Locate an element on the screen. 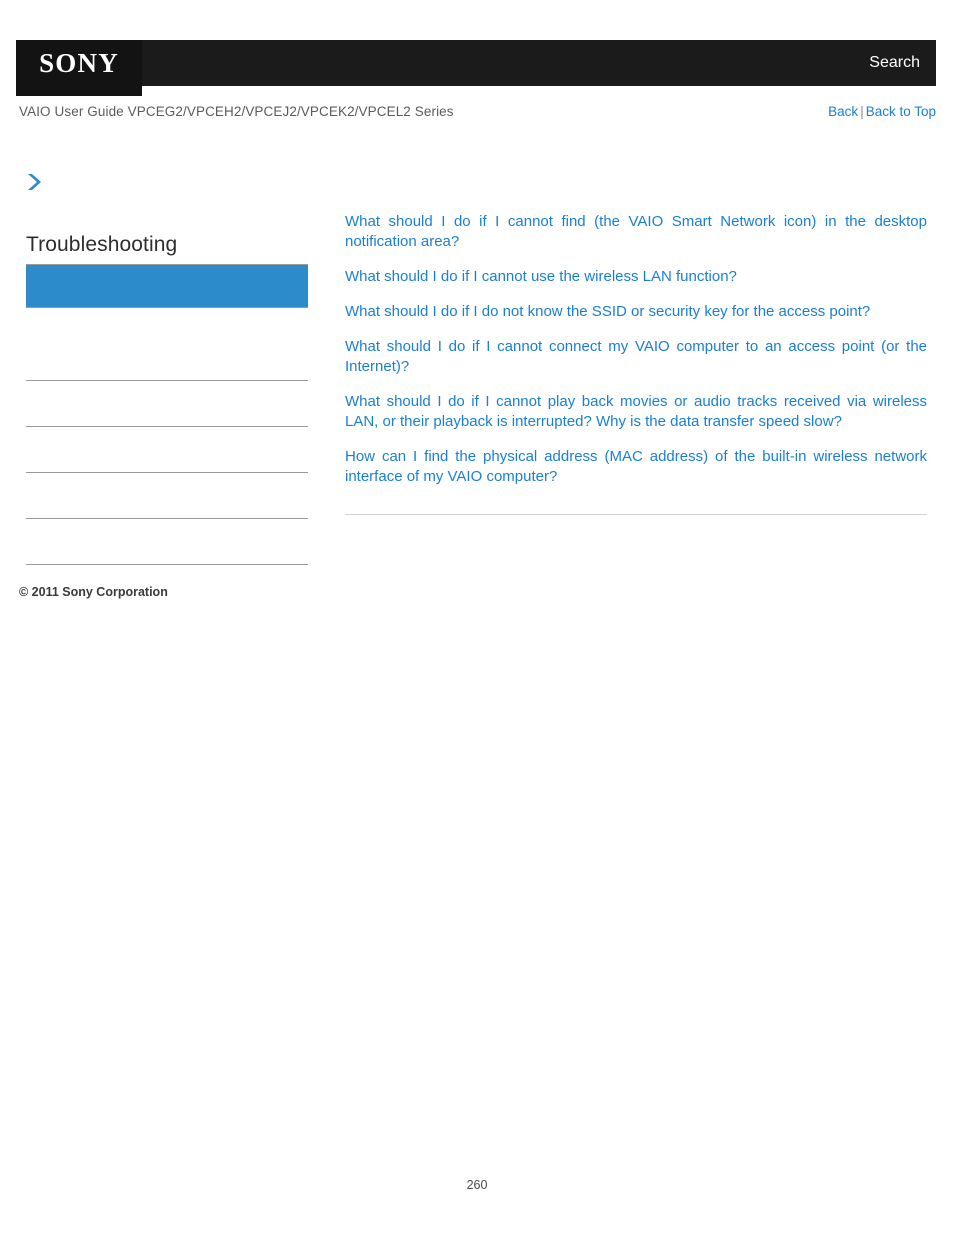 Image resolution: width=954 pixels, height=1235 pixels. back-link: Back is located at coordinates (843, 111).